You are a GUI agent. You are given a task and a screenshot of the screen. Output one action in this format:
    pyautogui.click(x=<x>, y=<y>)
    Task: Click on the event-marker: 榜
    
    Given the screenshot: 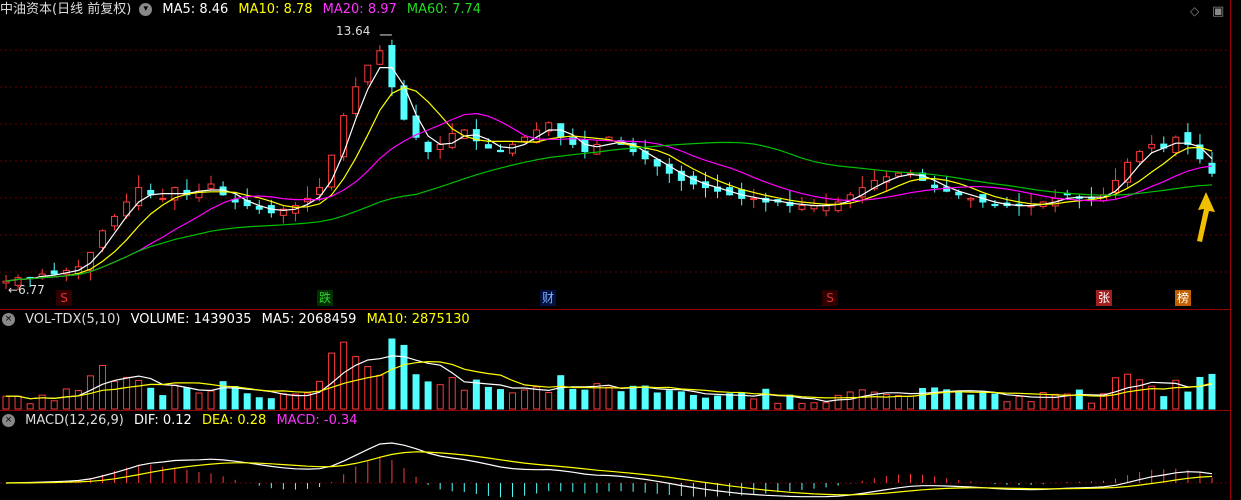 What is the action you would take?
    pyautogui.click(x=1183, y=298)
    